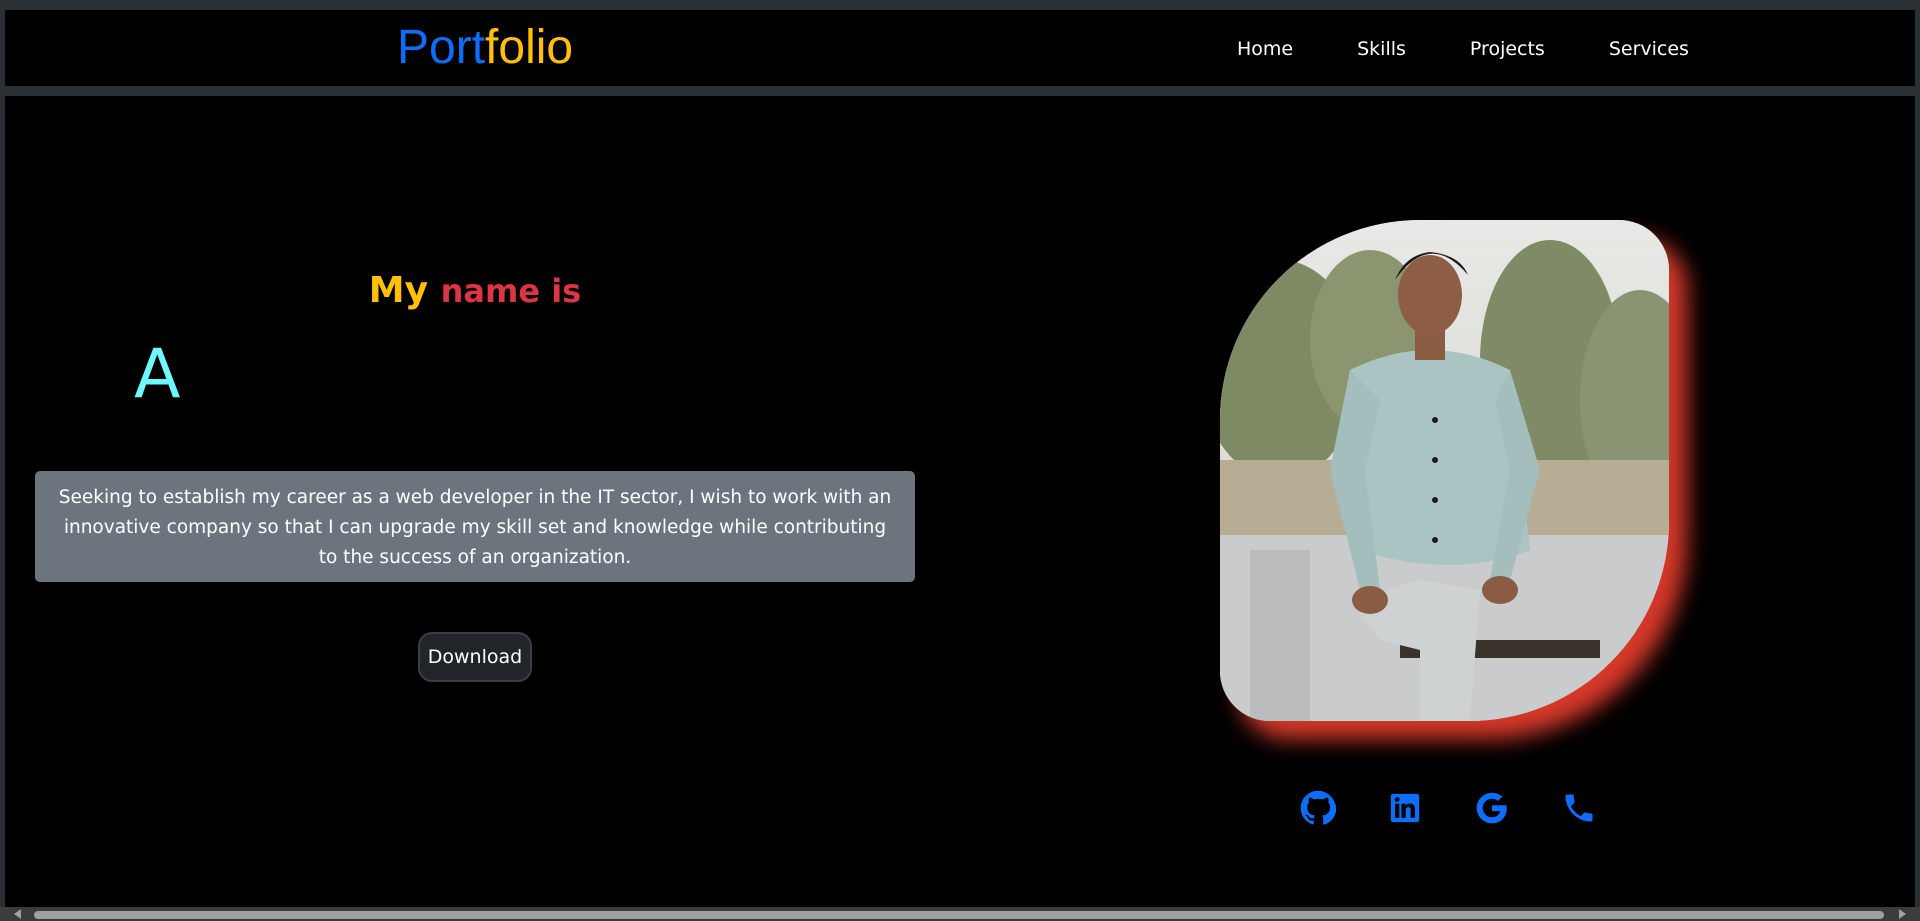 The width and height of the screenshot is (1920, 921). I want to click on nav-link-home: Home, so click(1265, 49).